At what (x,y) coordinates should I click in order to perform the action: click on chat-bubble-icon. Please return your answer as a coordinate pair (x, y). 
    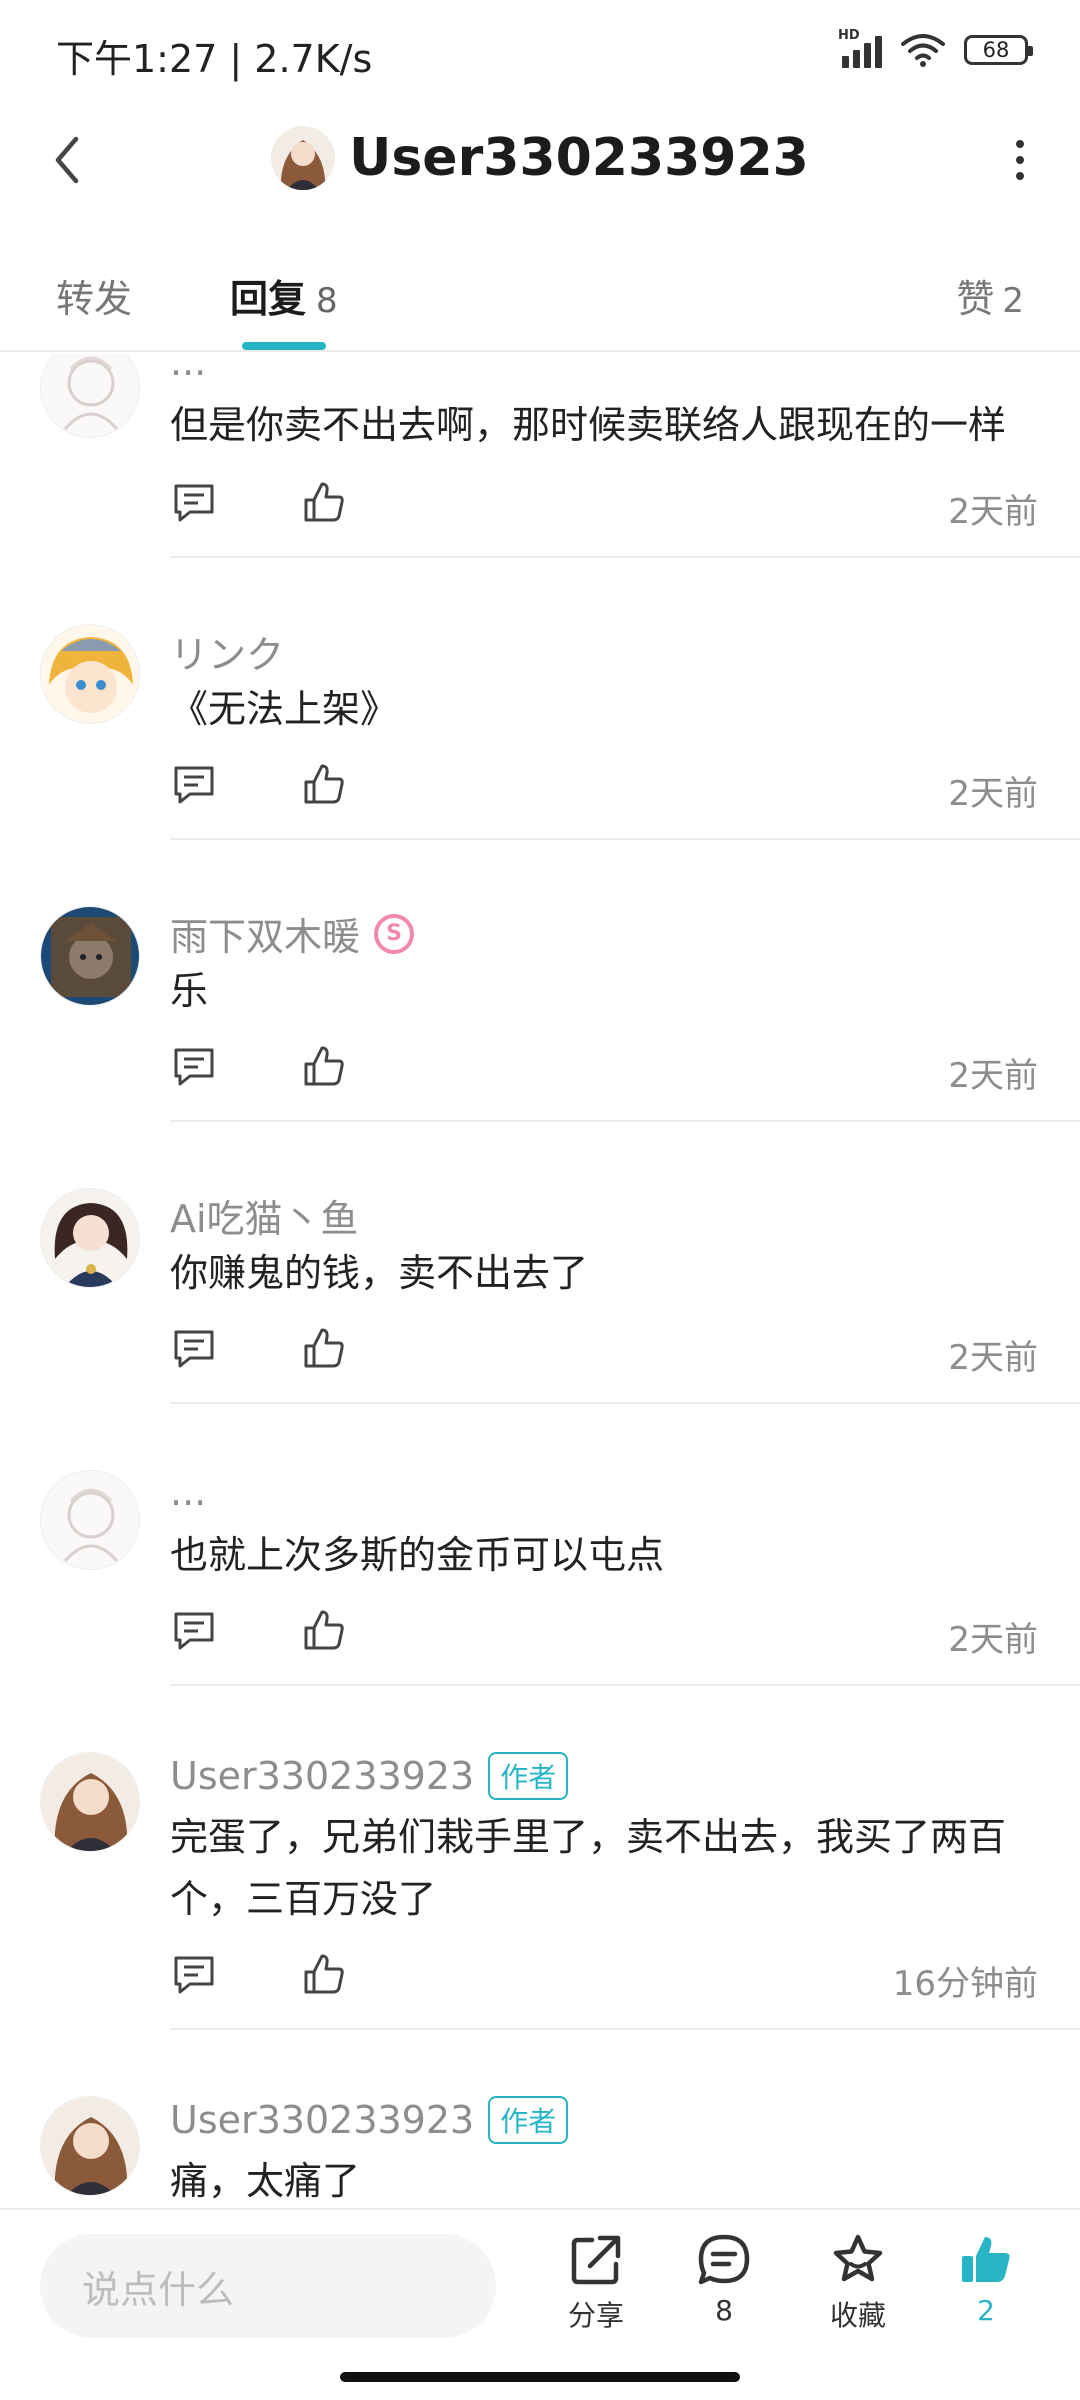
    Looking at the image, I should click on (724, 2259).